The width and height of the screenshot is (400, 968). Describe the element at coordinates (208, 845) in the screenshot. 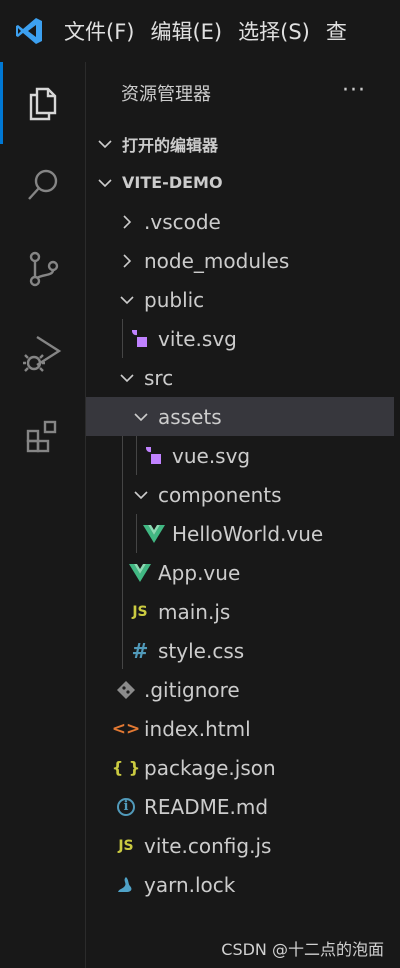

I see `tree-label: vite.config.js` at that location.